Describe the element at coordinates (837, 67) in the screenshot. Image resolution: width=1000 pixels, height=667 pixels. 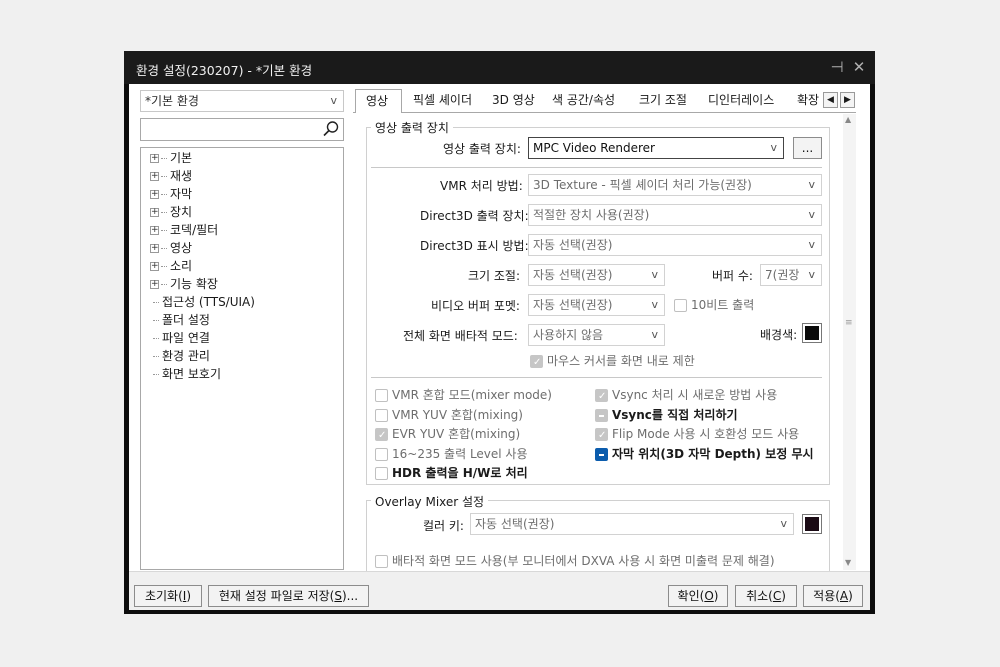
I see `pin-icon: ⊣` at that location.